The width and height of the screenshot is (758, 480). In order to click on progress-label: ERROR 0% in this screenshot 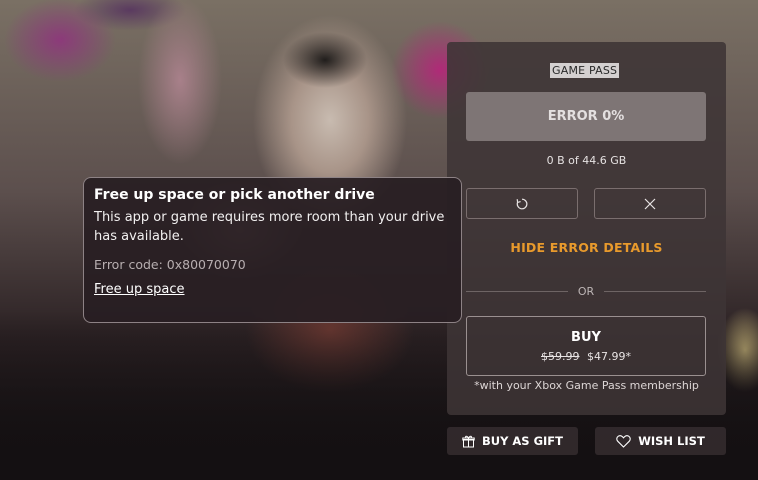, I will do `click(586, 116)`.